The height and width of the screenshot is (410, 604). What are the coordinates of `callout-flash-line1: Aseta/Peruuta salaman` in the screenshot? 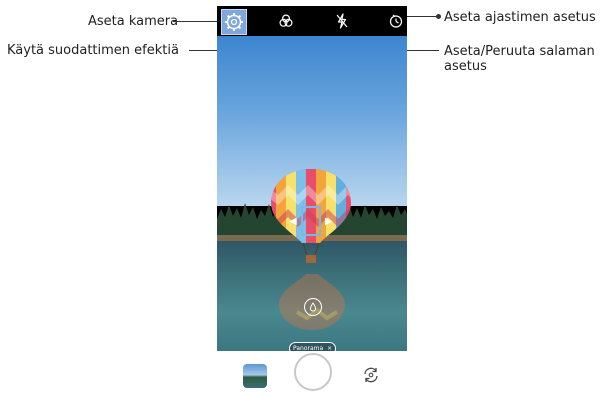 It's located at (519, 51).